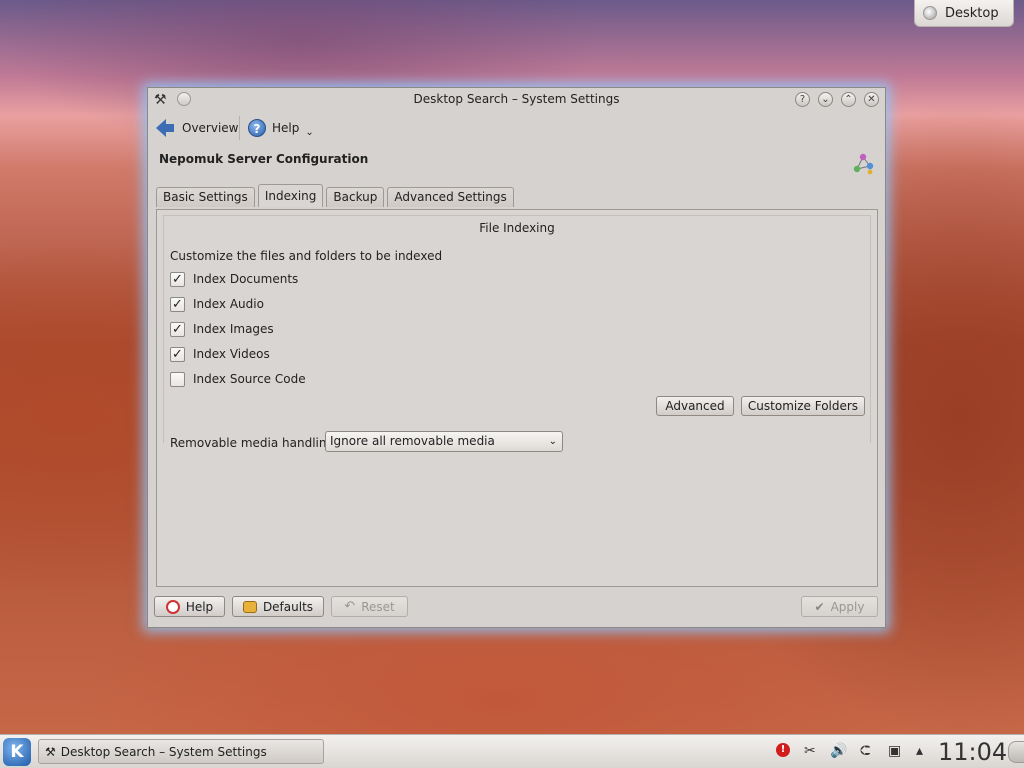 The height and width of the screenshot is (768, 1024). I want to click on tray-expand-icon: ▴, so click(919, 751).